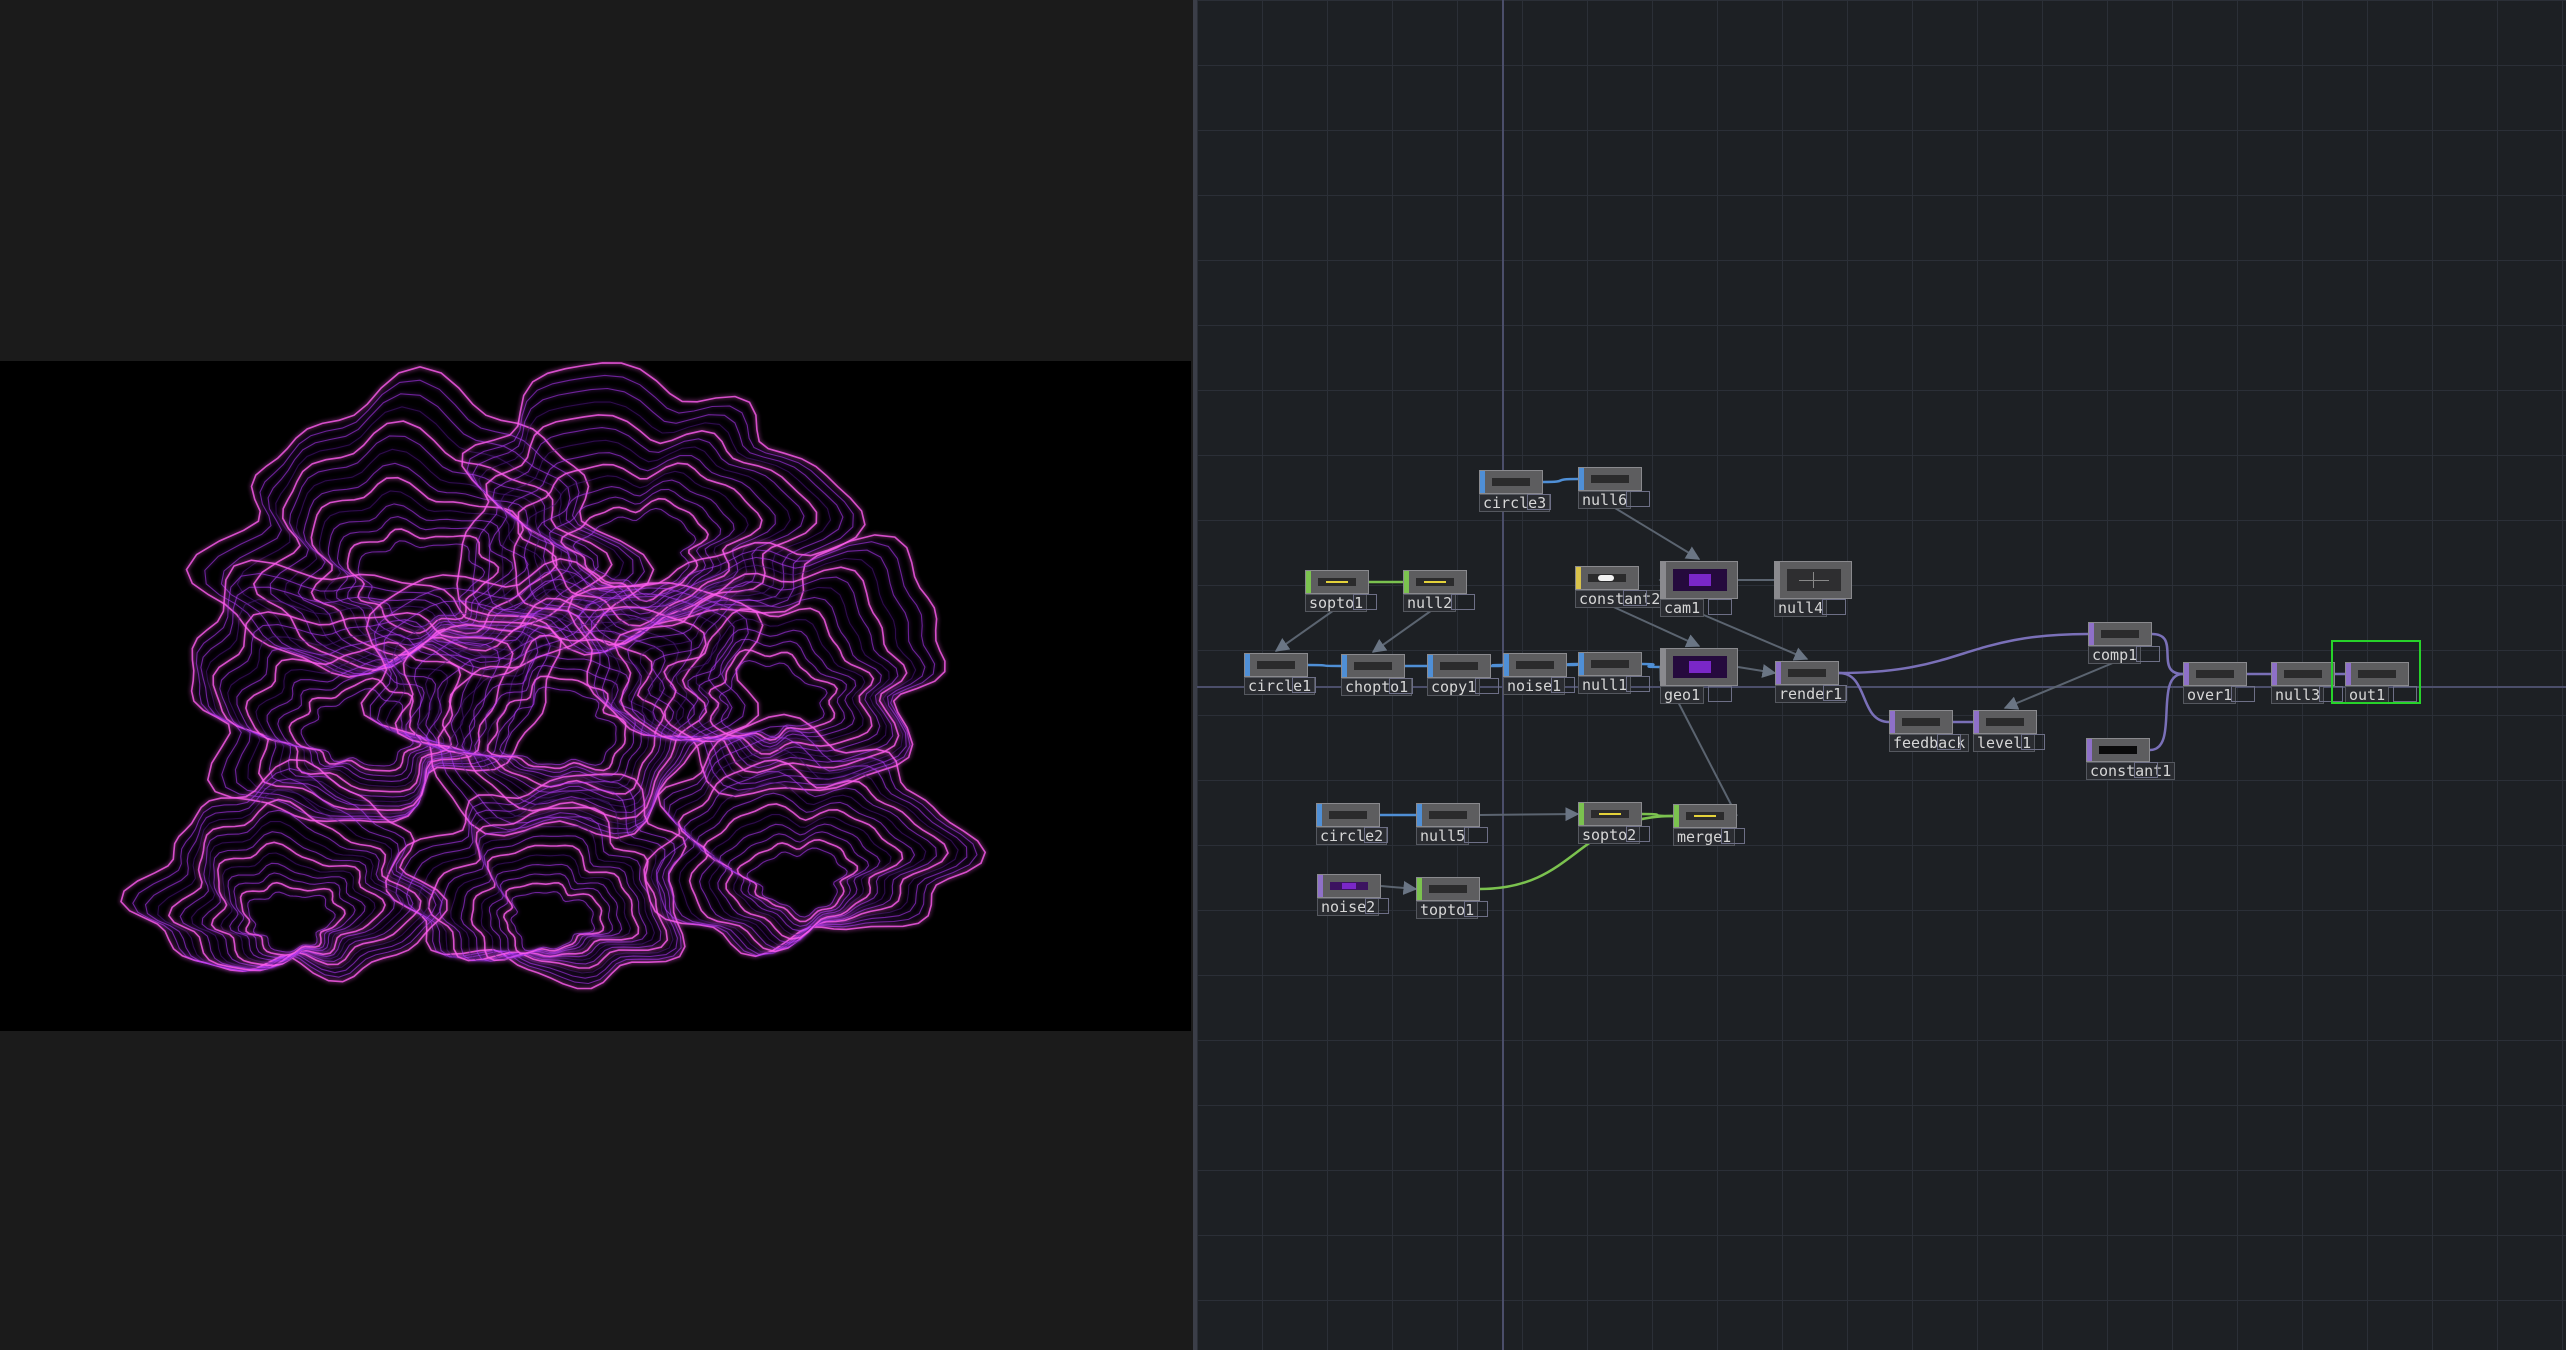 This screenshot has height=1350, width=2566. Describe the element at coordinates (1403, 630) in the screenshot. I see `wire-null2-to-chopto1` at that location.